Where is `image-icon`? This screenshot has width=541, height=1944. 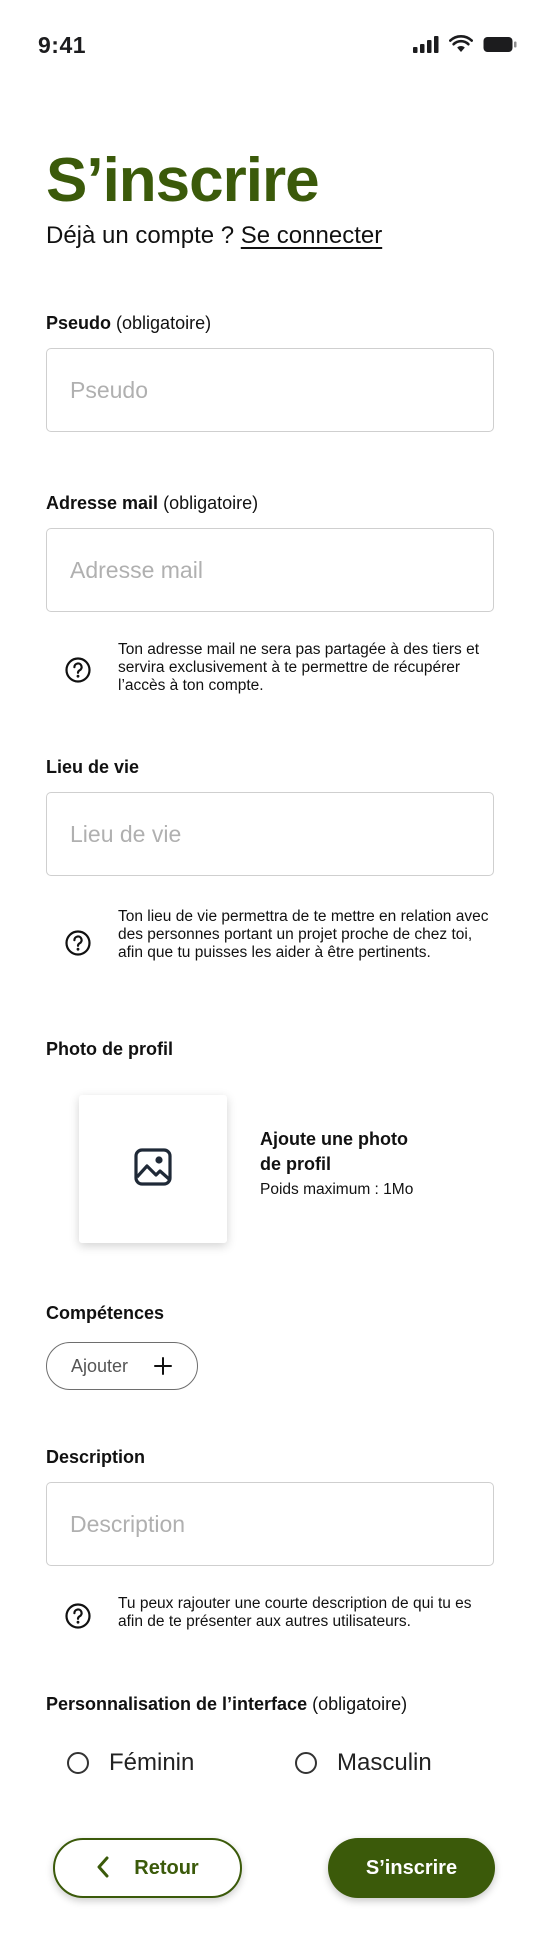 image-icon is located at coordinates (153, 1169).